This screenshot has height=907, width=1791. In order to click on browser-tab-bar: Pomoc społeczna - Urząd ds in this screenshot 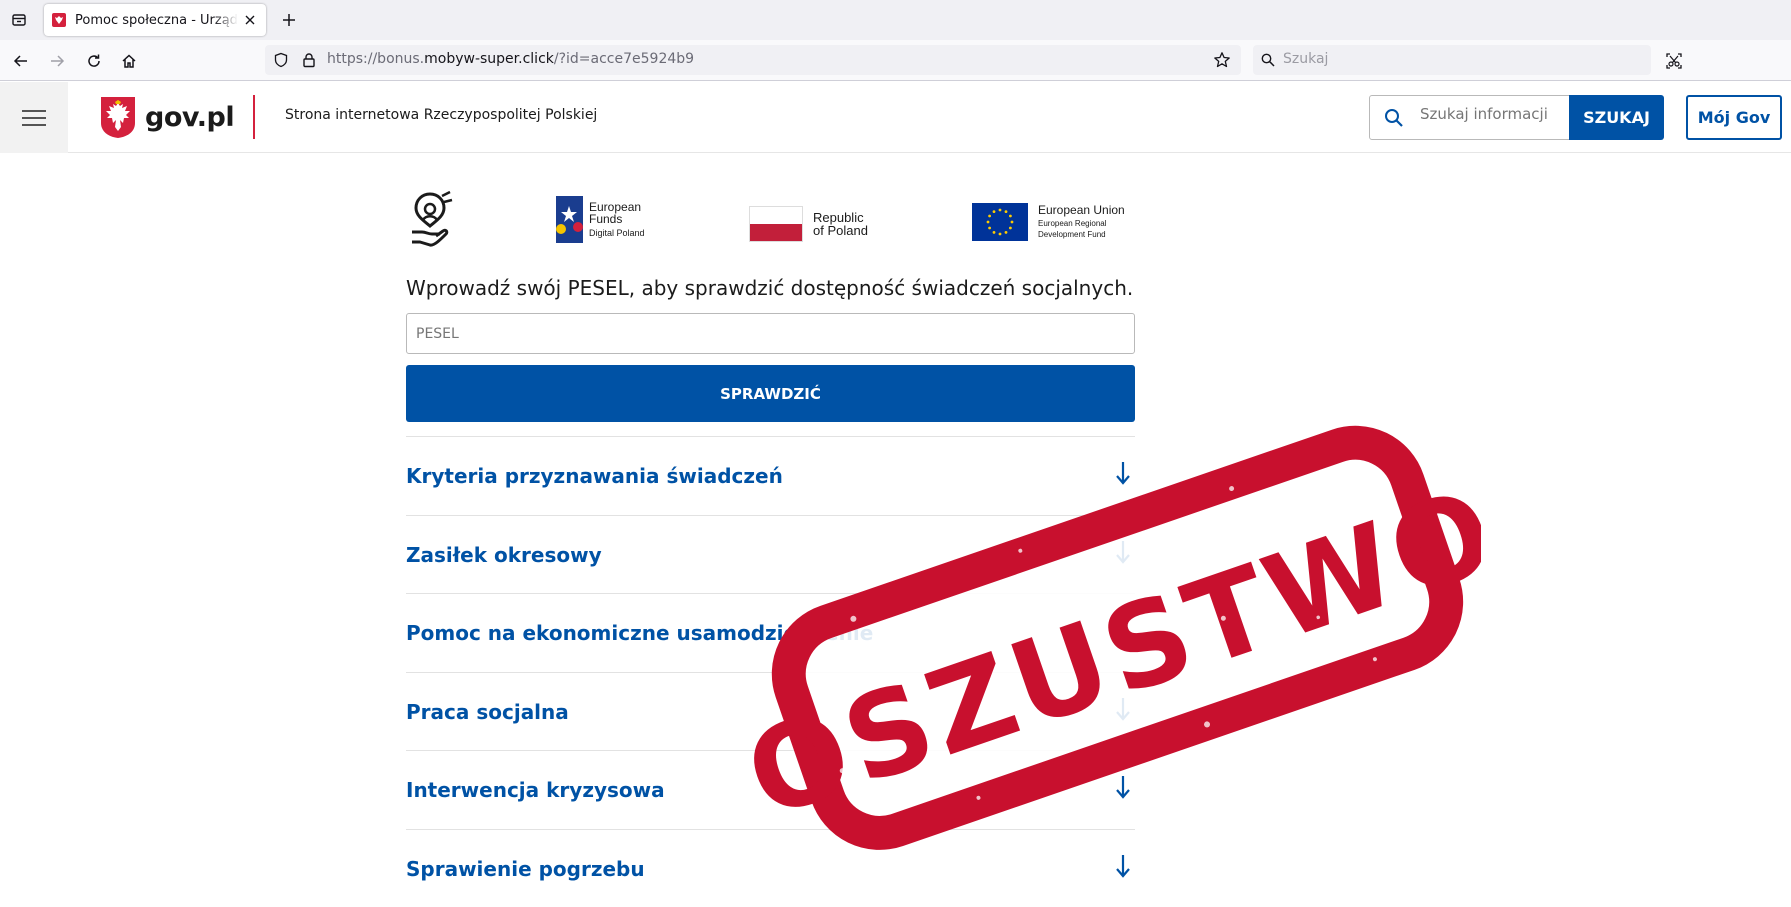, I will do `click(895, 20)`.